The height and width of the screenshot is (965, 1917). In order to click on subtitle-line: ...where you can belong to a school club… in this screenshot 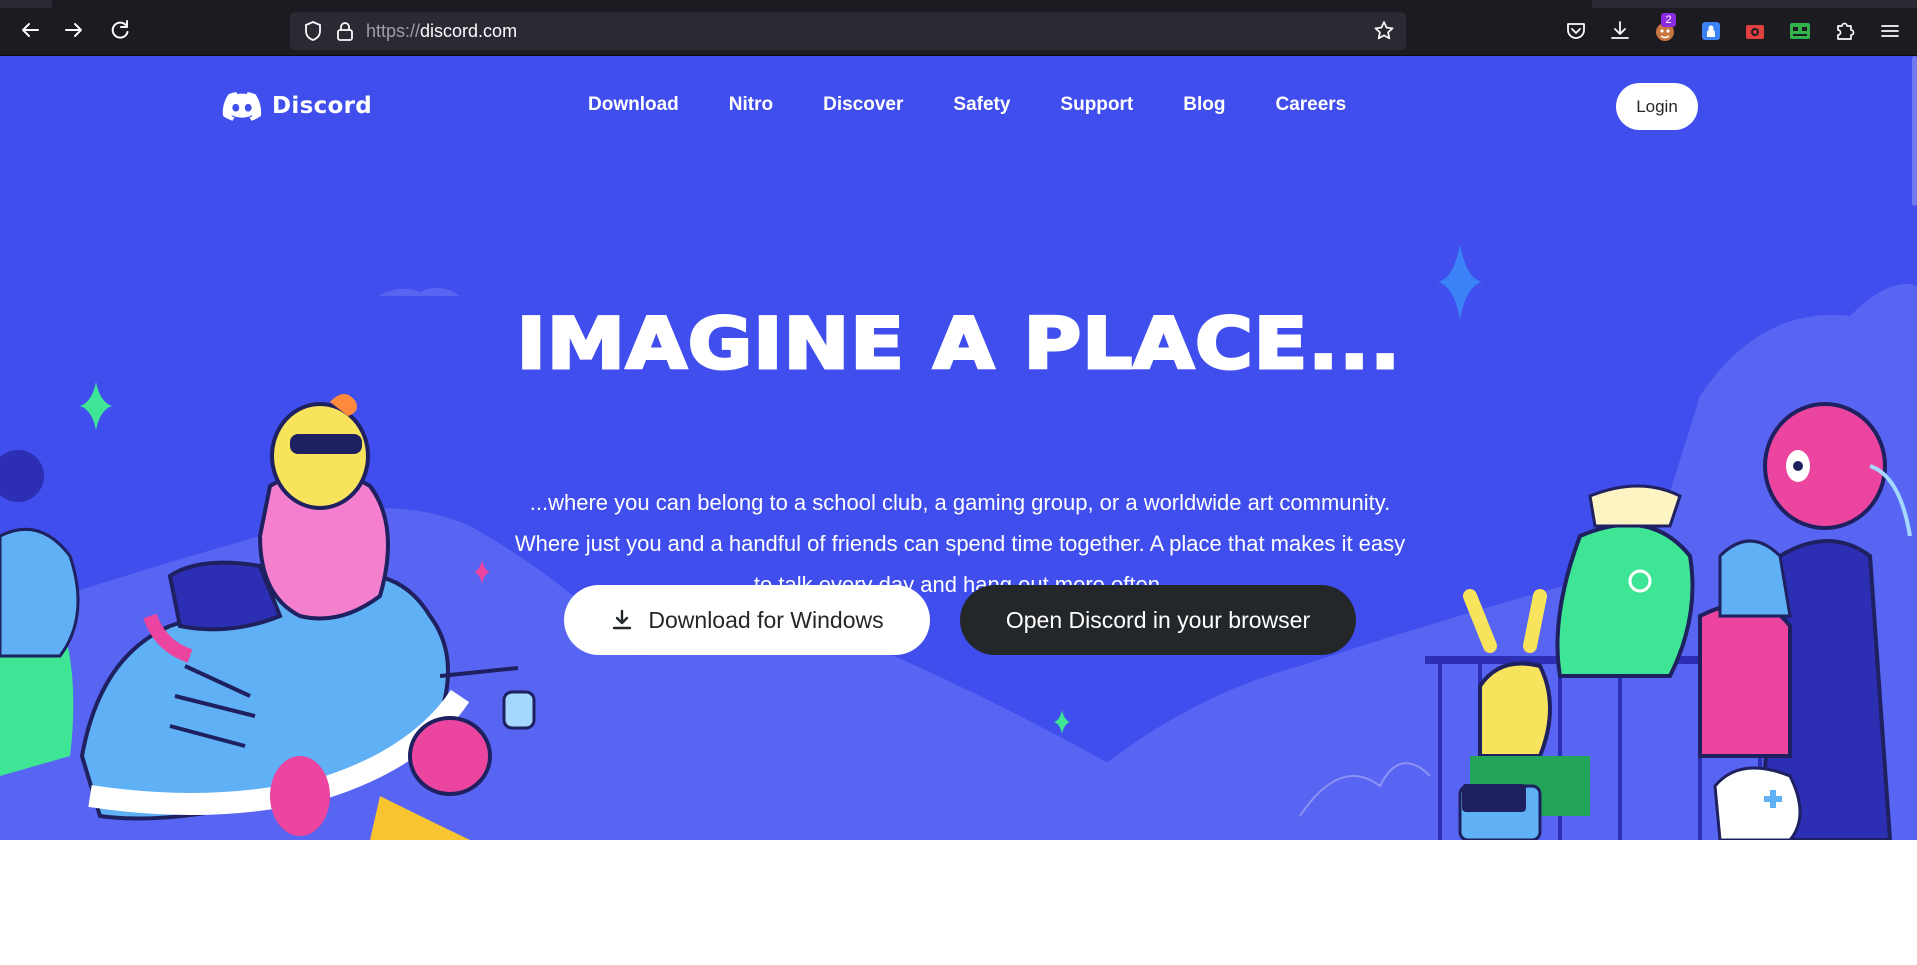, I will do `click(960, 502)`.